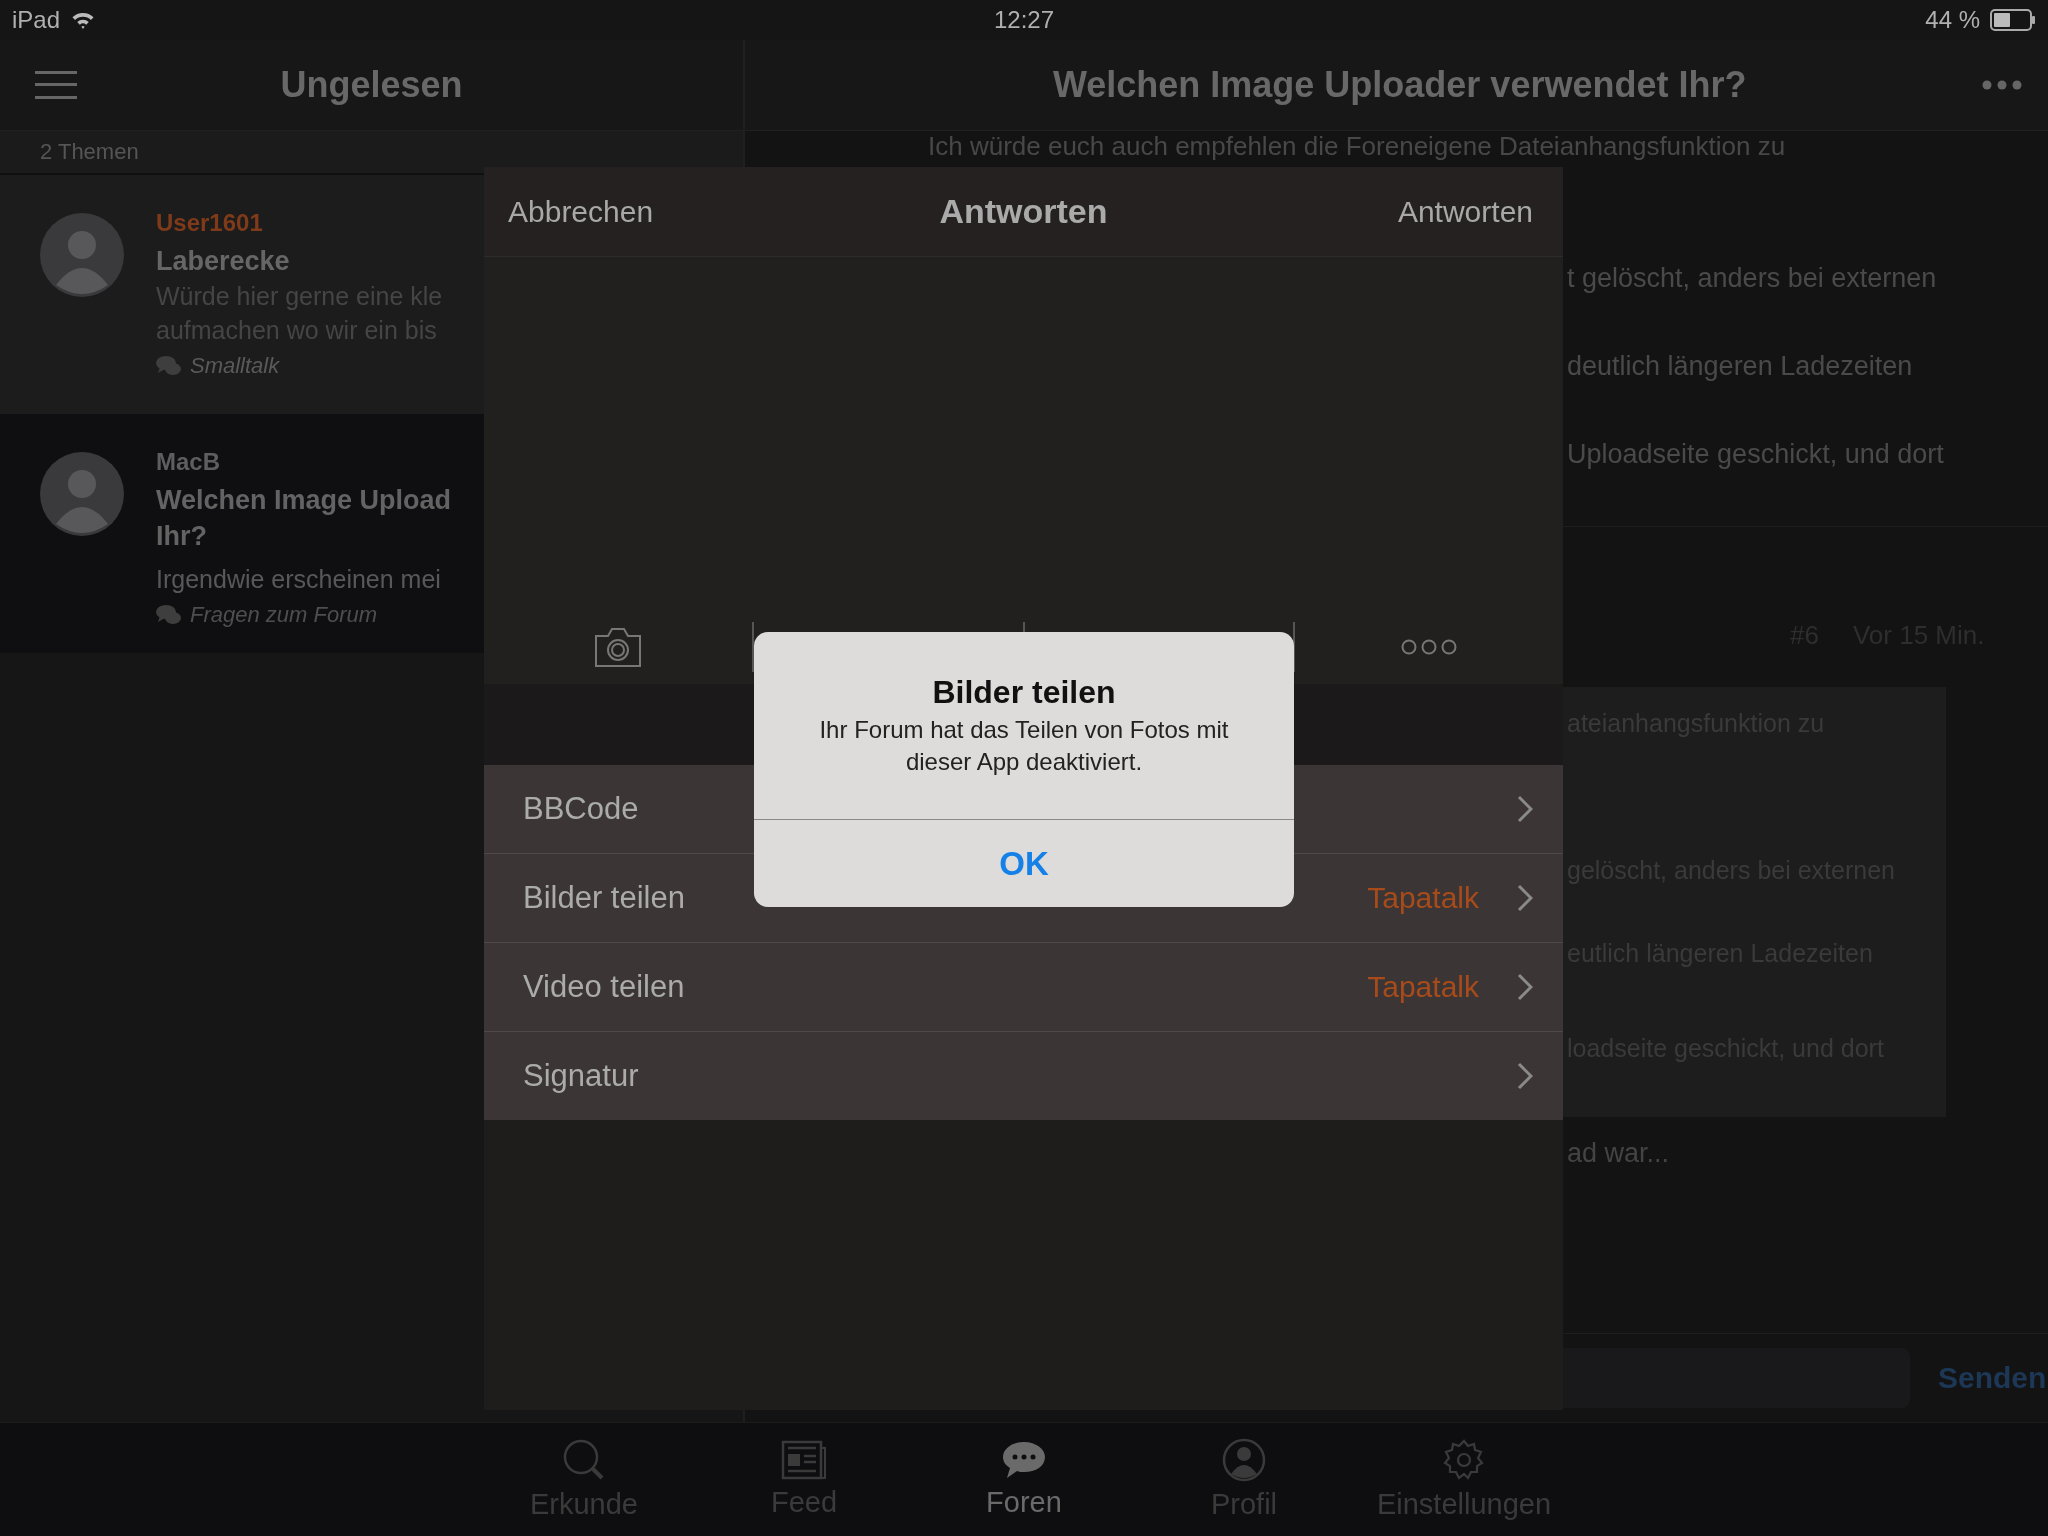 Image resolution: width=2048 pixels, height=1536 pixels. I want to click on chat-icon, so click(1024, 1460).